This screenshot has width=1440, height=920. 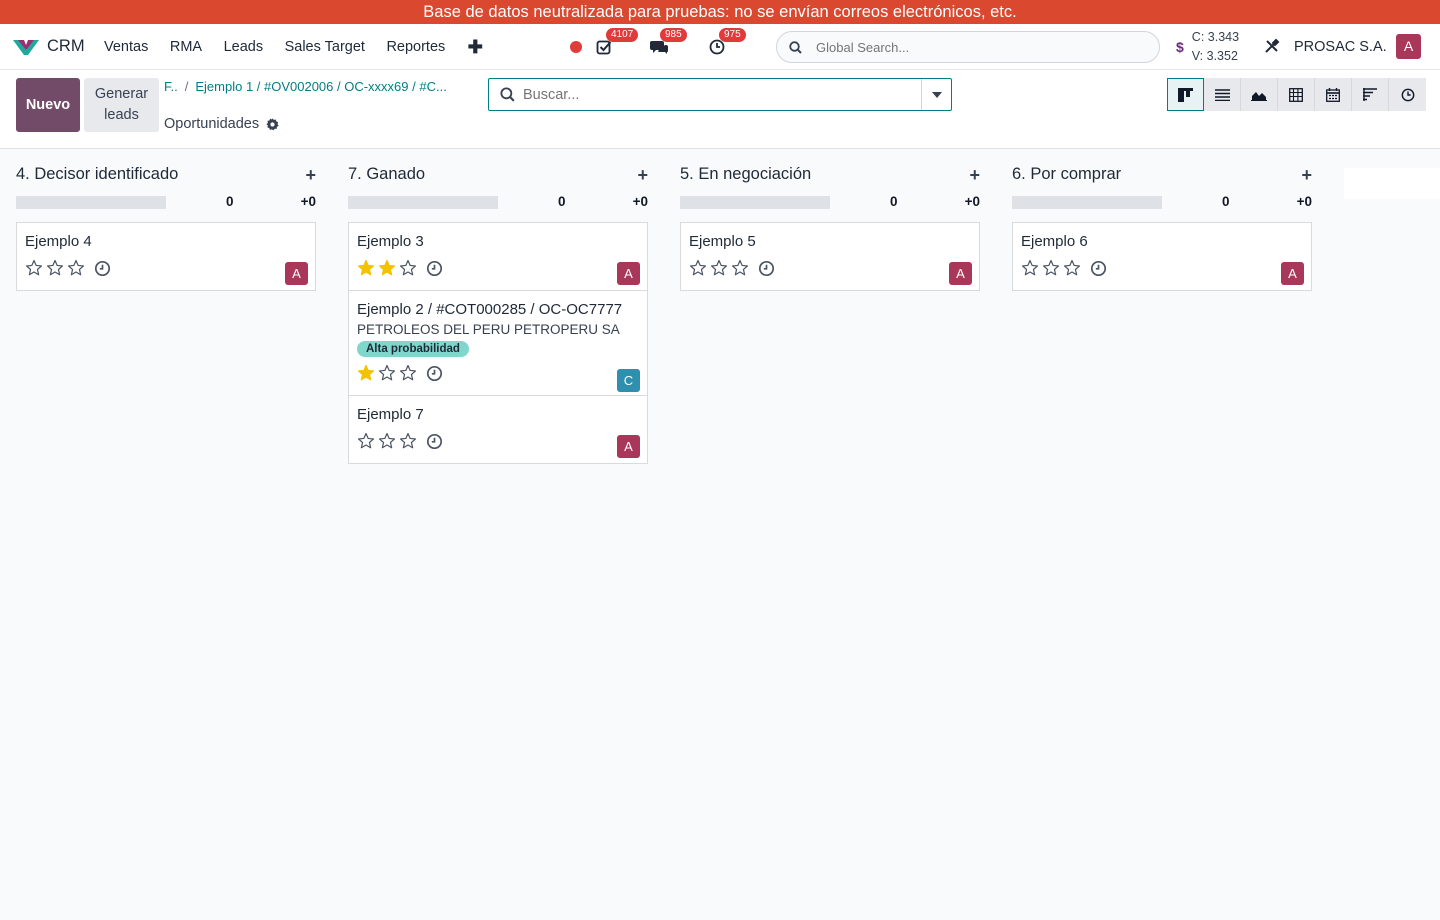 I want to click on view-kanban-button, so click(x=1185, y=94).